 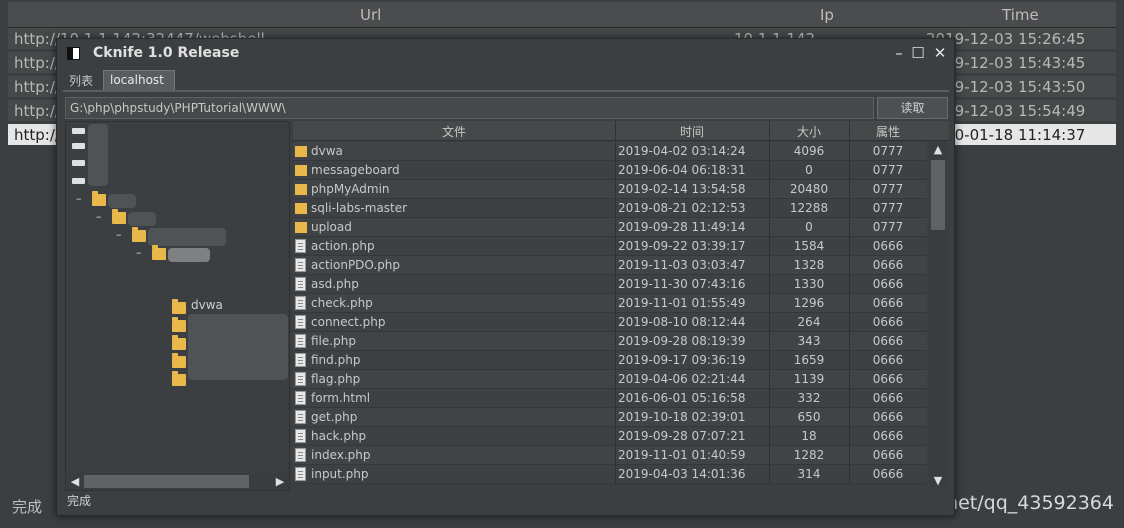 I want to click on file-vertical-scrollbar: ▲ ▼, so click(x=938, y=315).